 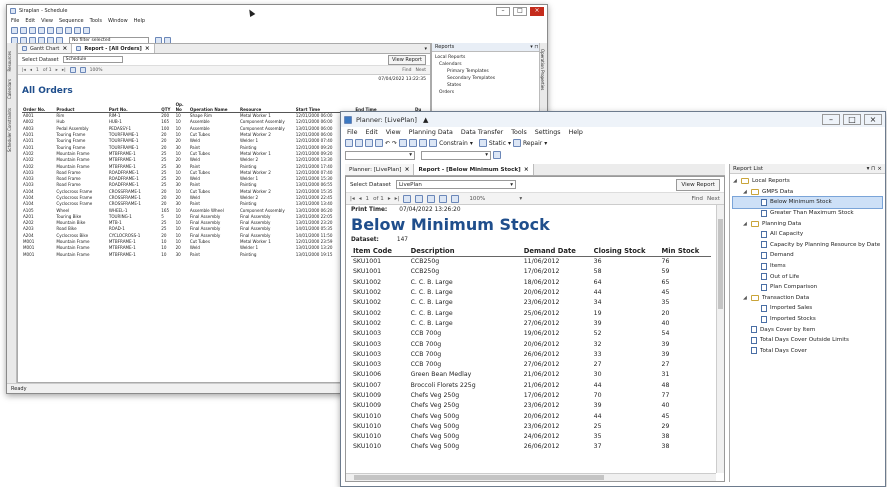 What do you see at coordinates (14, 30) in the screenshot?
I see `new-icon` at bounding box center [14, 30].